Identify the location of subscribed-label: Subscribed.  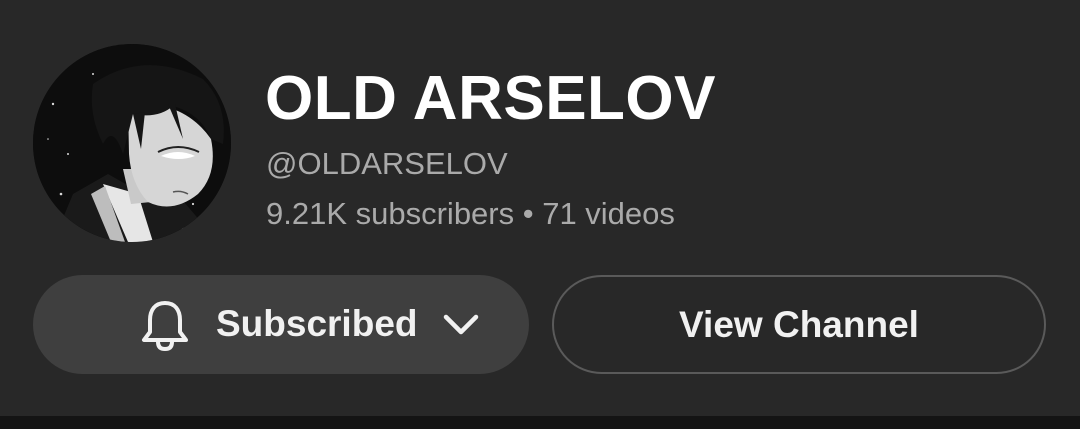
(317, 323).